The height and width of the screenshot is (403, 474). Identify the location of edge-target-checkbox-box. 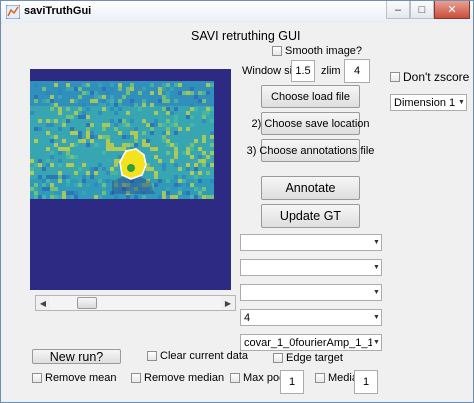
(278, 358).